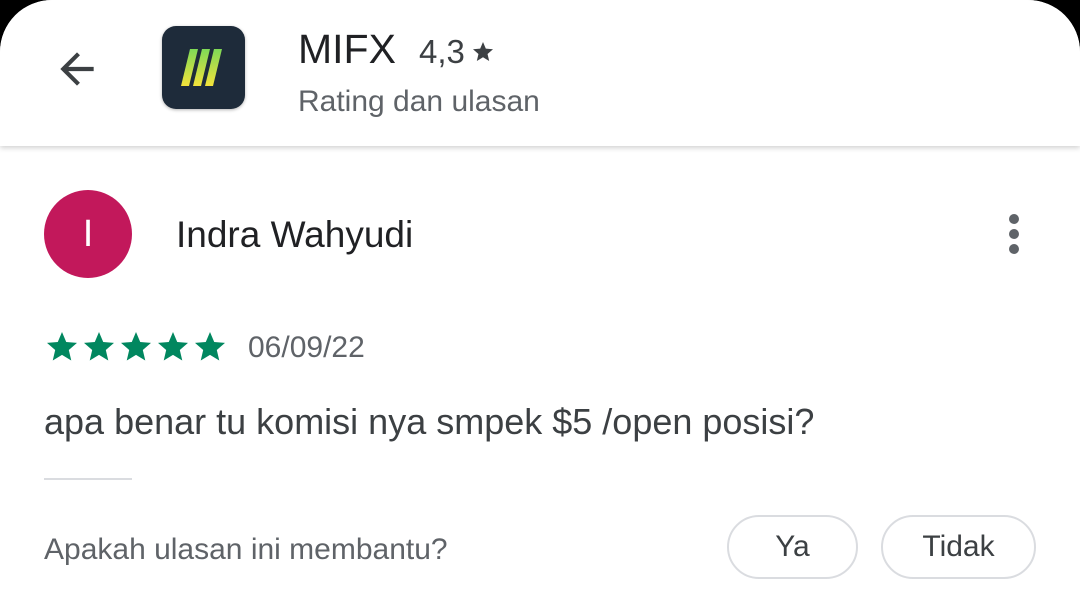  I want to click on helpful-question: Apakah ulasan ini membantu?, so click(246, 549).